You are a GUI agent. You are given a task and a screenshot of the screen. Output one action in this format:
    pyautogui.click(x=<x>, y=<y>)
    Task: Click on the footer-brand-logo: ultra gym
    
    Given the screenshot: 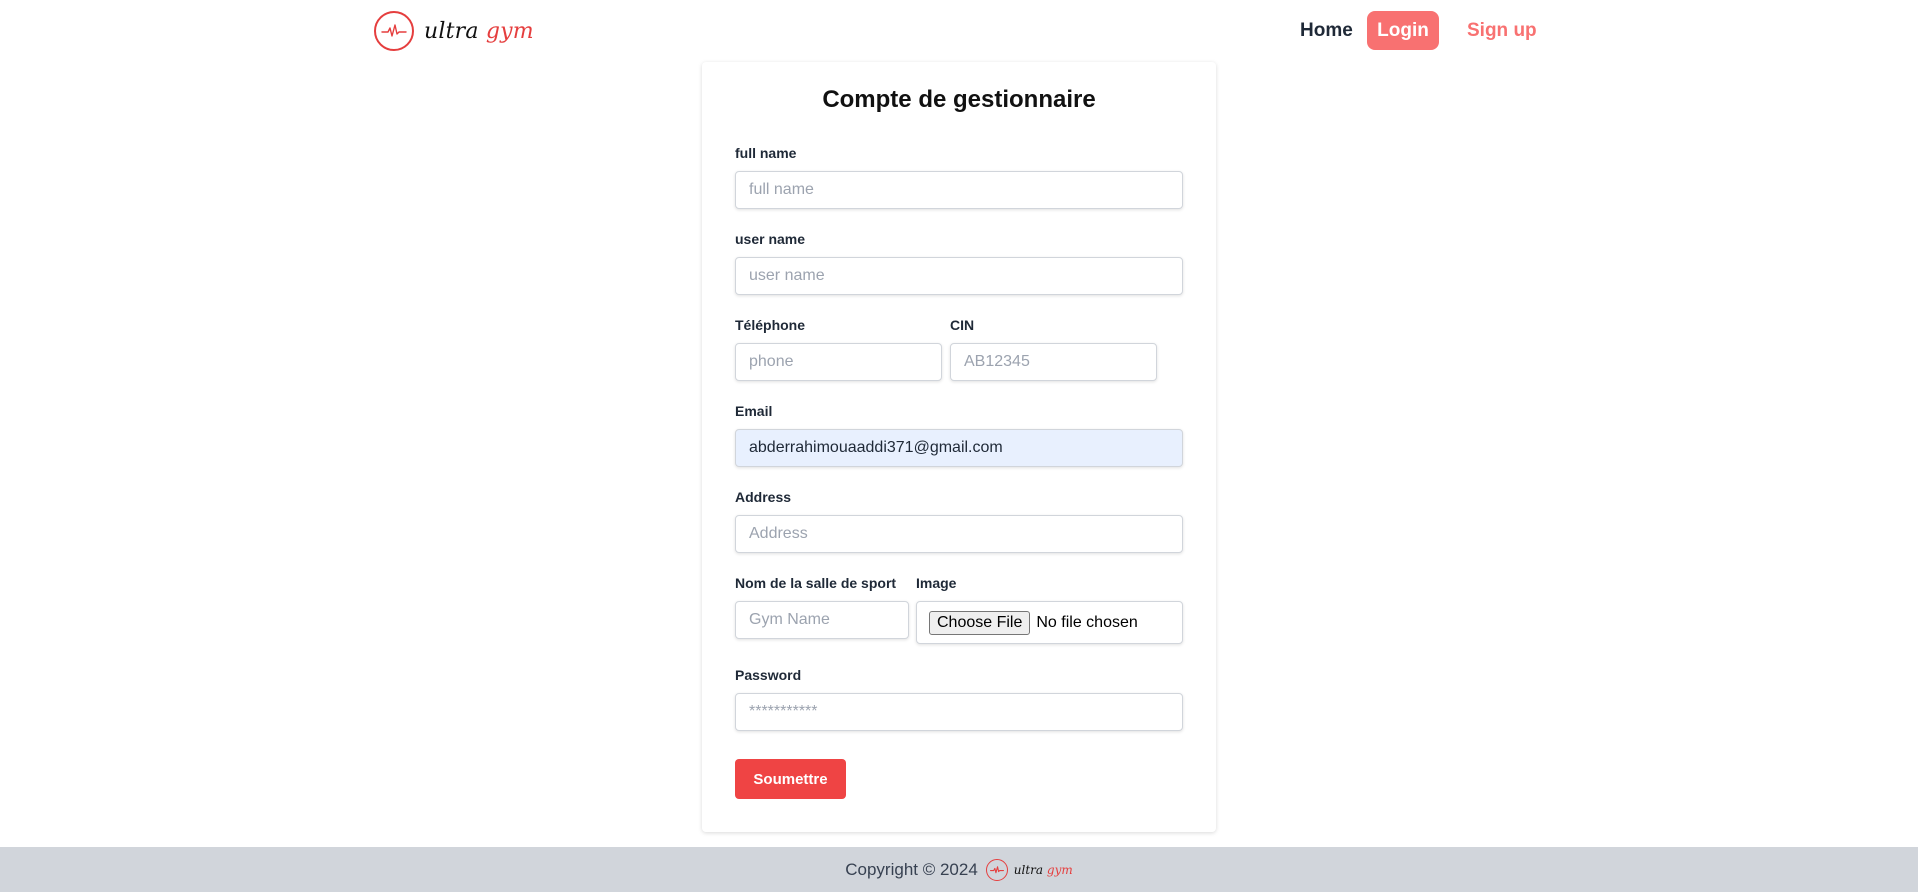 What is the action you would take?
    pyautogui.click(x=1029, y=869)
    